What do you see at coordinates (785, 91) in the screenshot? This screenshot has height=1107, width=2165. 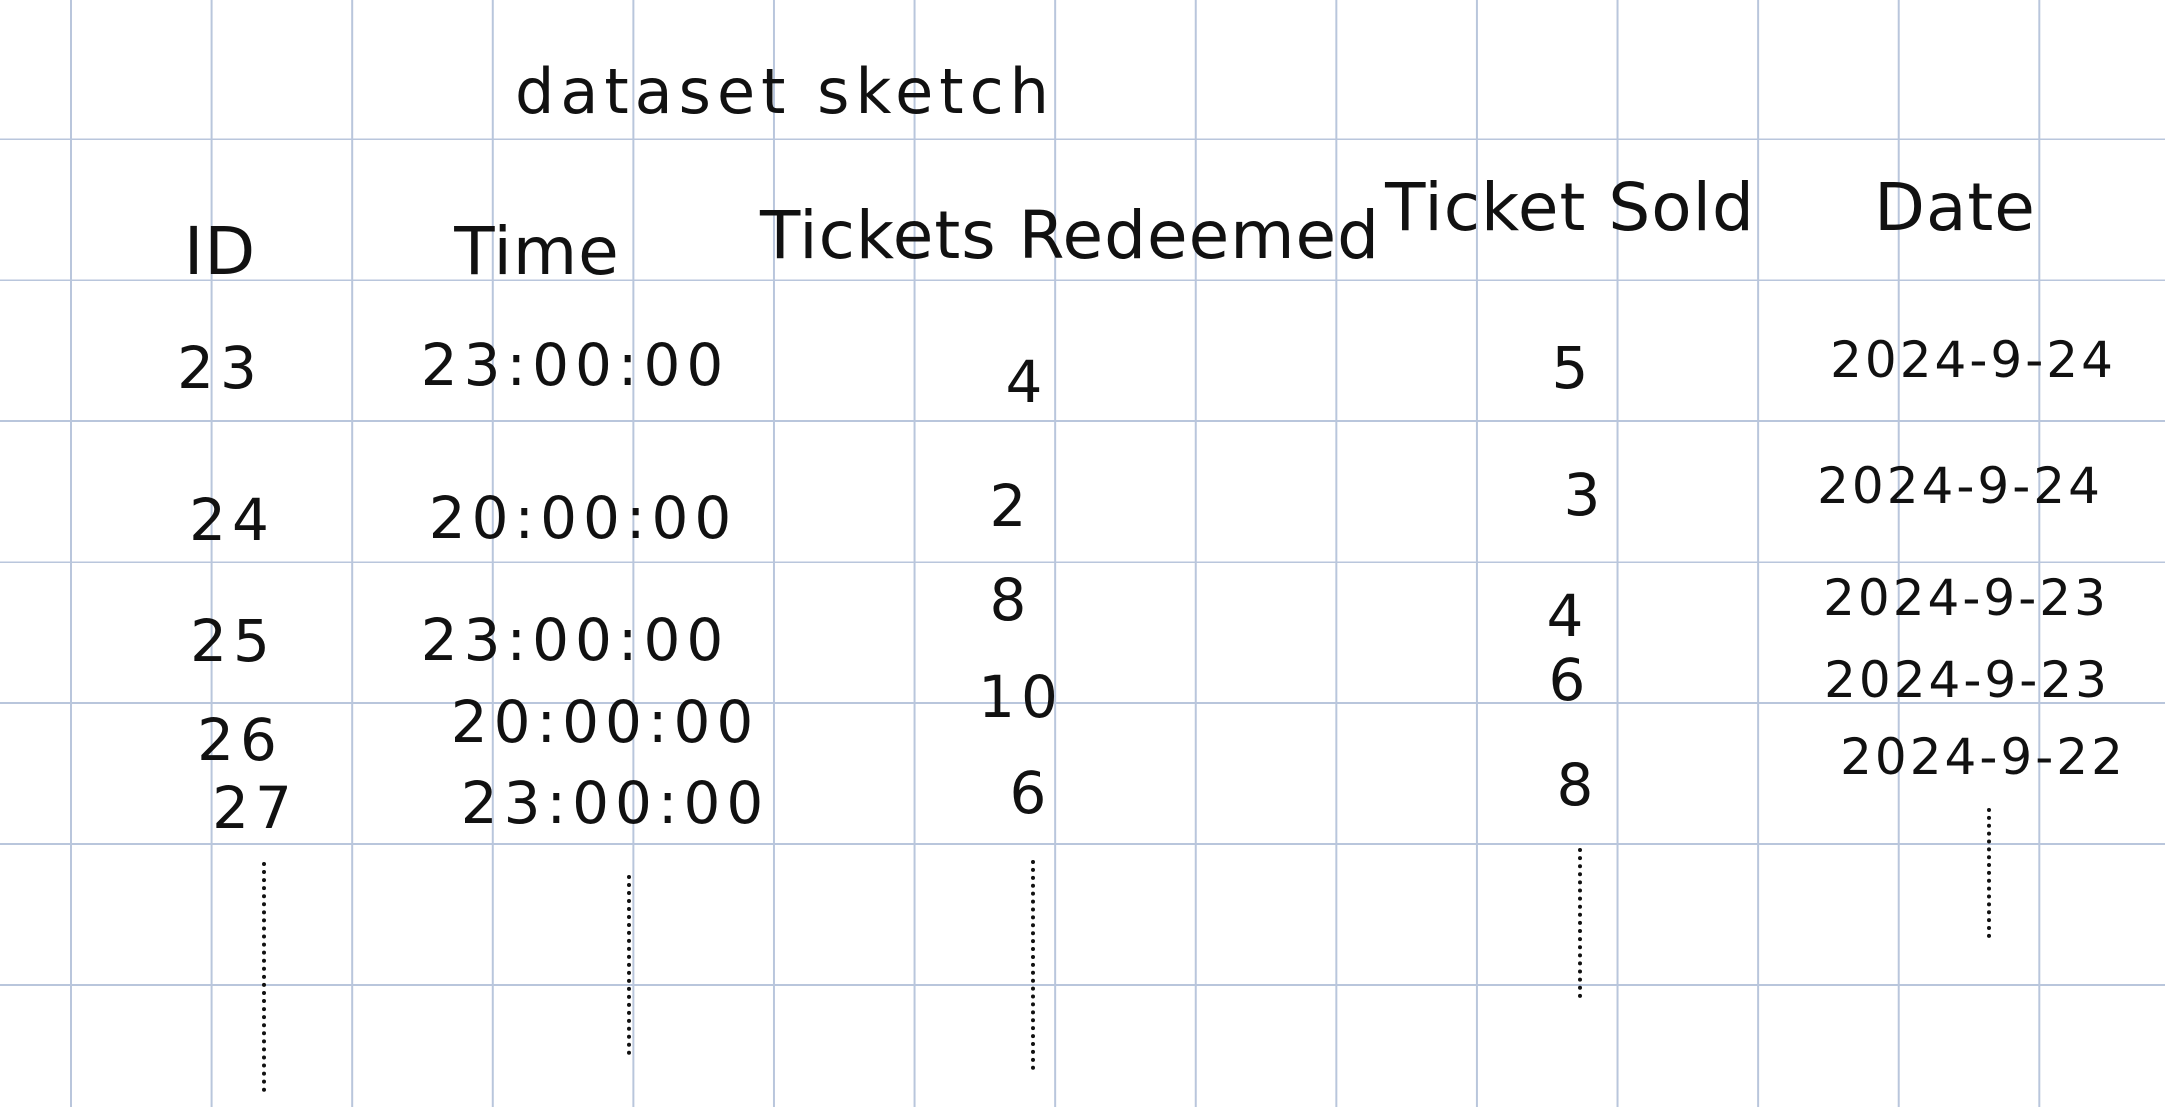 I see `sketch-title: dataset sketch` at bounding box center [785, 91].